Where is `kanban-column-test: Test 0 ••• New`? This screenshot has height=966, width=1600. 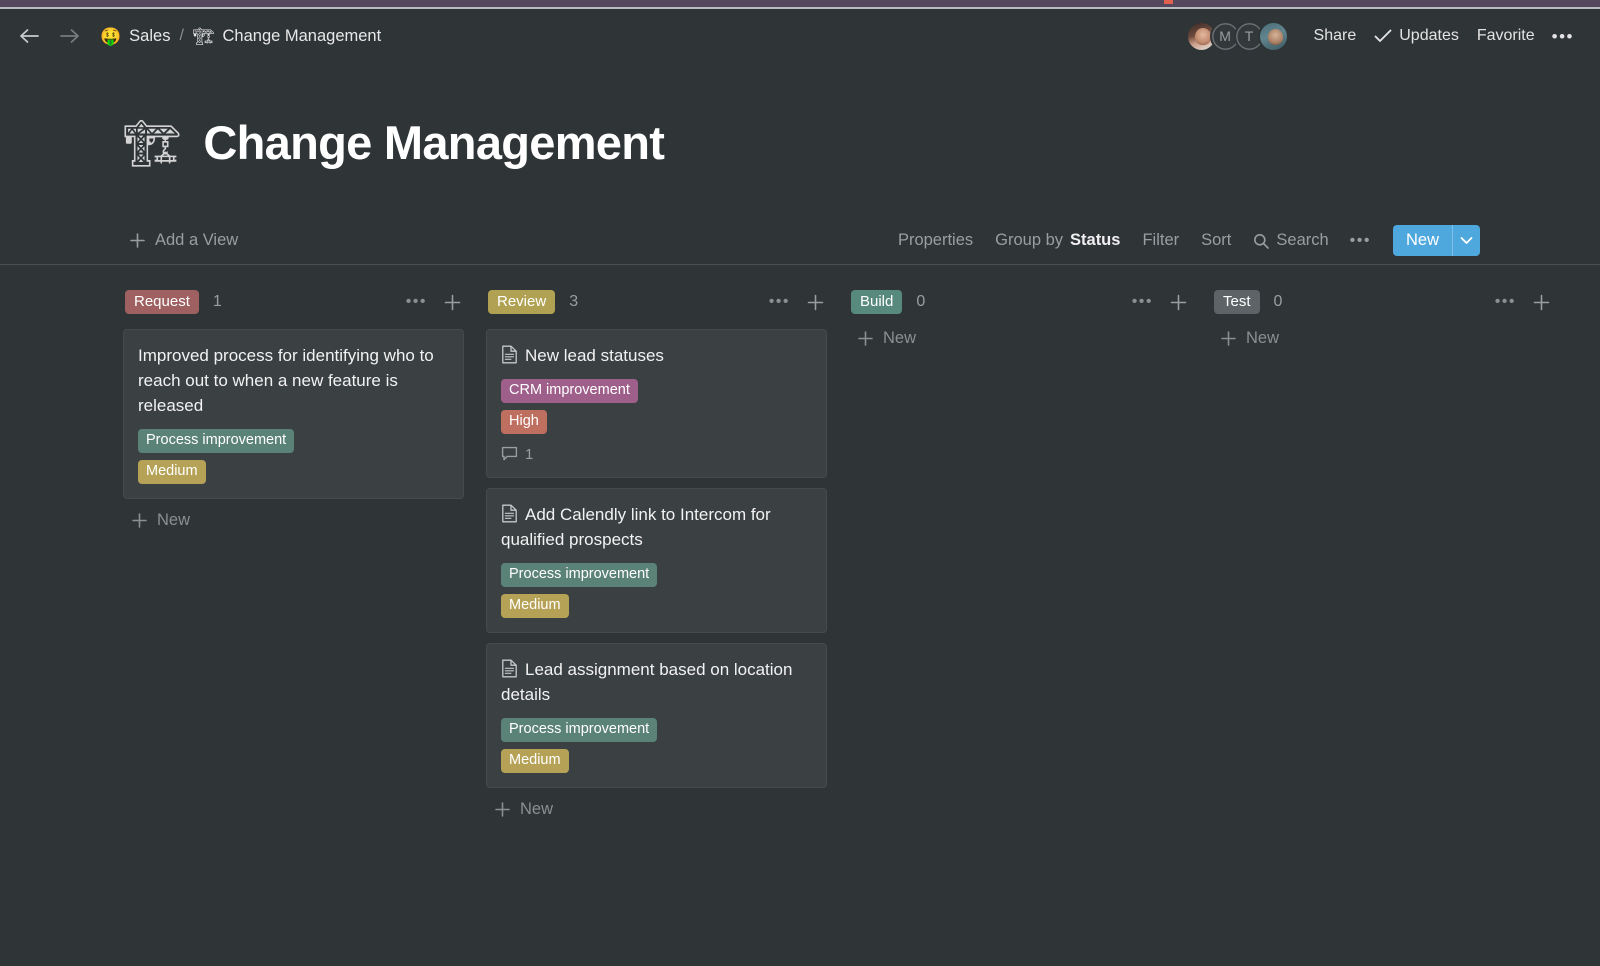
kanban-column-test: Test 0 ••• New is located at coordinates (1393, 322).